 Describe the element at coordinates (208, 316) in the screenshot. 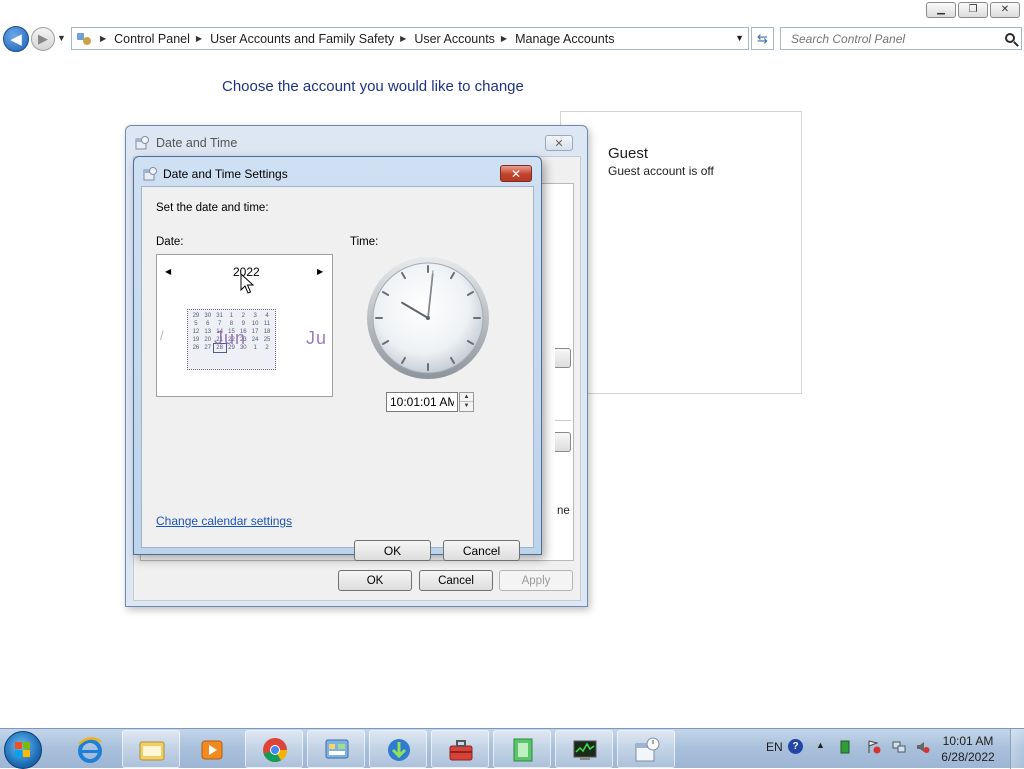

I see `calendar-day: 30` at that location.